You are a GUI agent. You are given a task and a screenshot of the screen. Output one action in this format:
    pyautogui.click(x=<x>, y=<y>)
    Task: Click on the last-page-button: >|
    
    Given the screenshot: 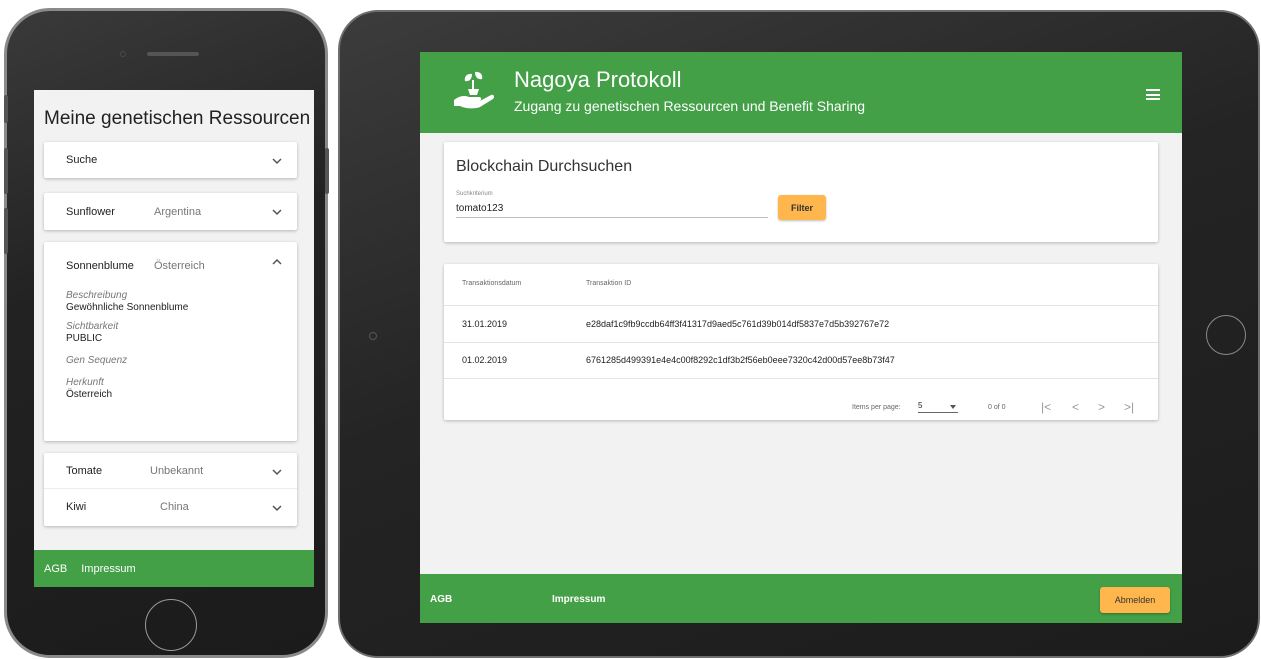 What is the action you would take?
    pyautogui.click(x=1129, y=407)
    